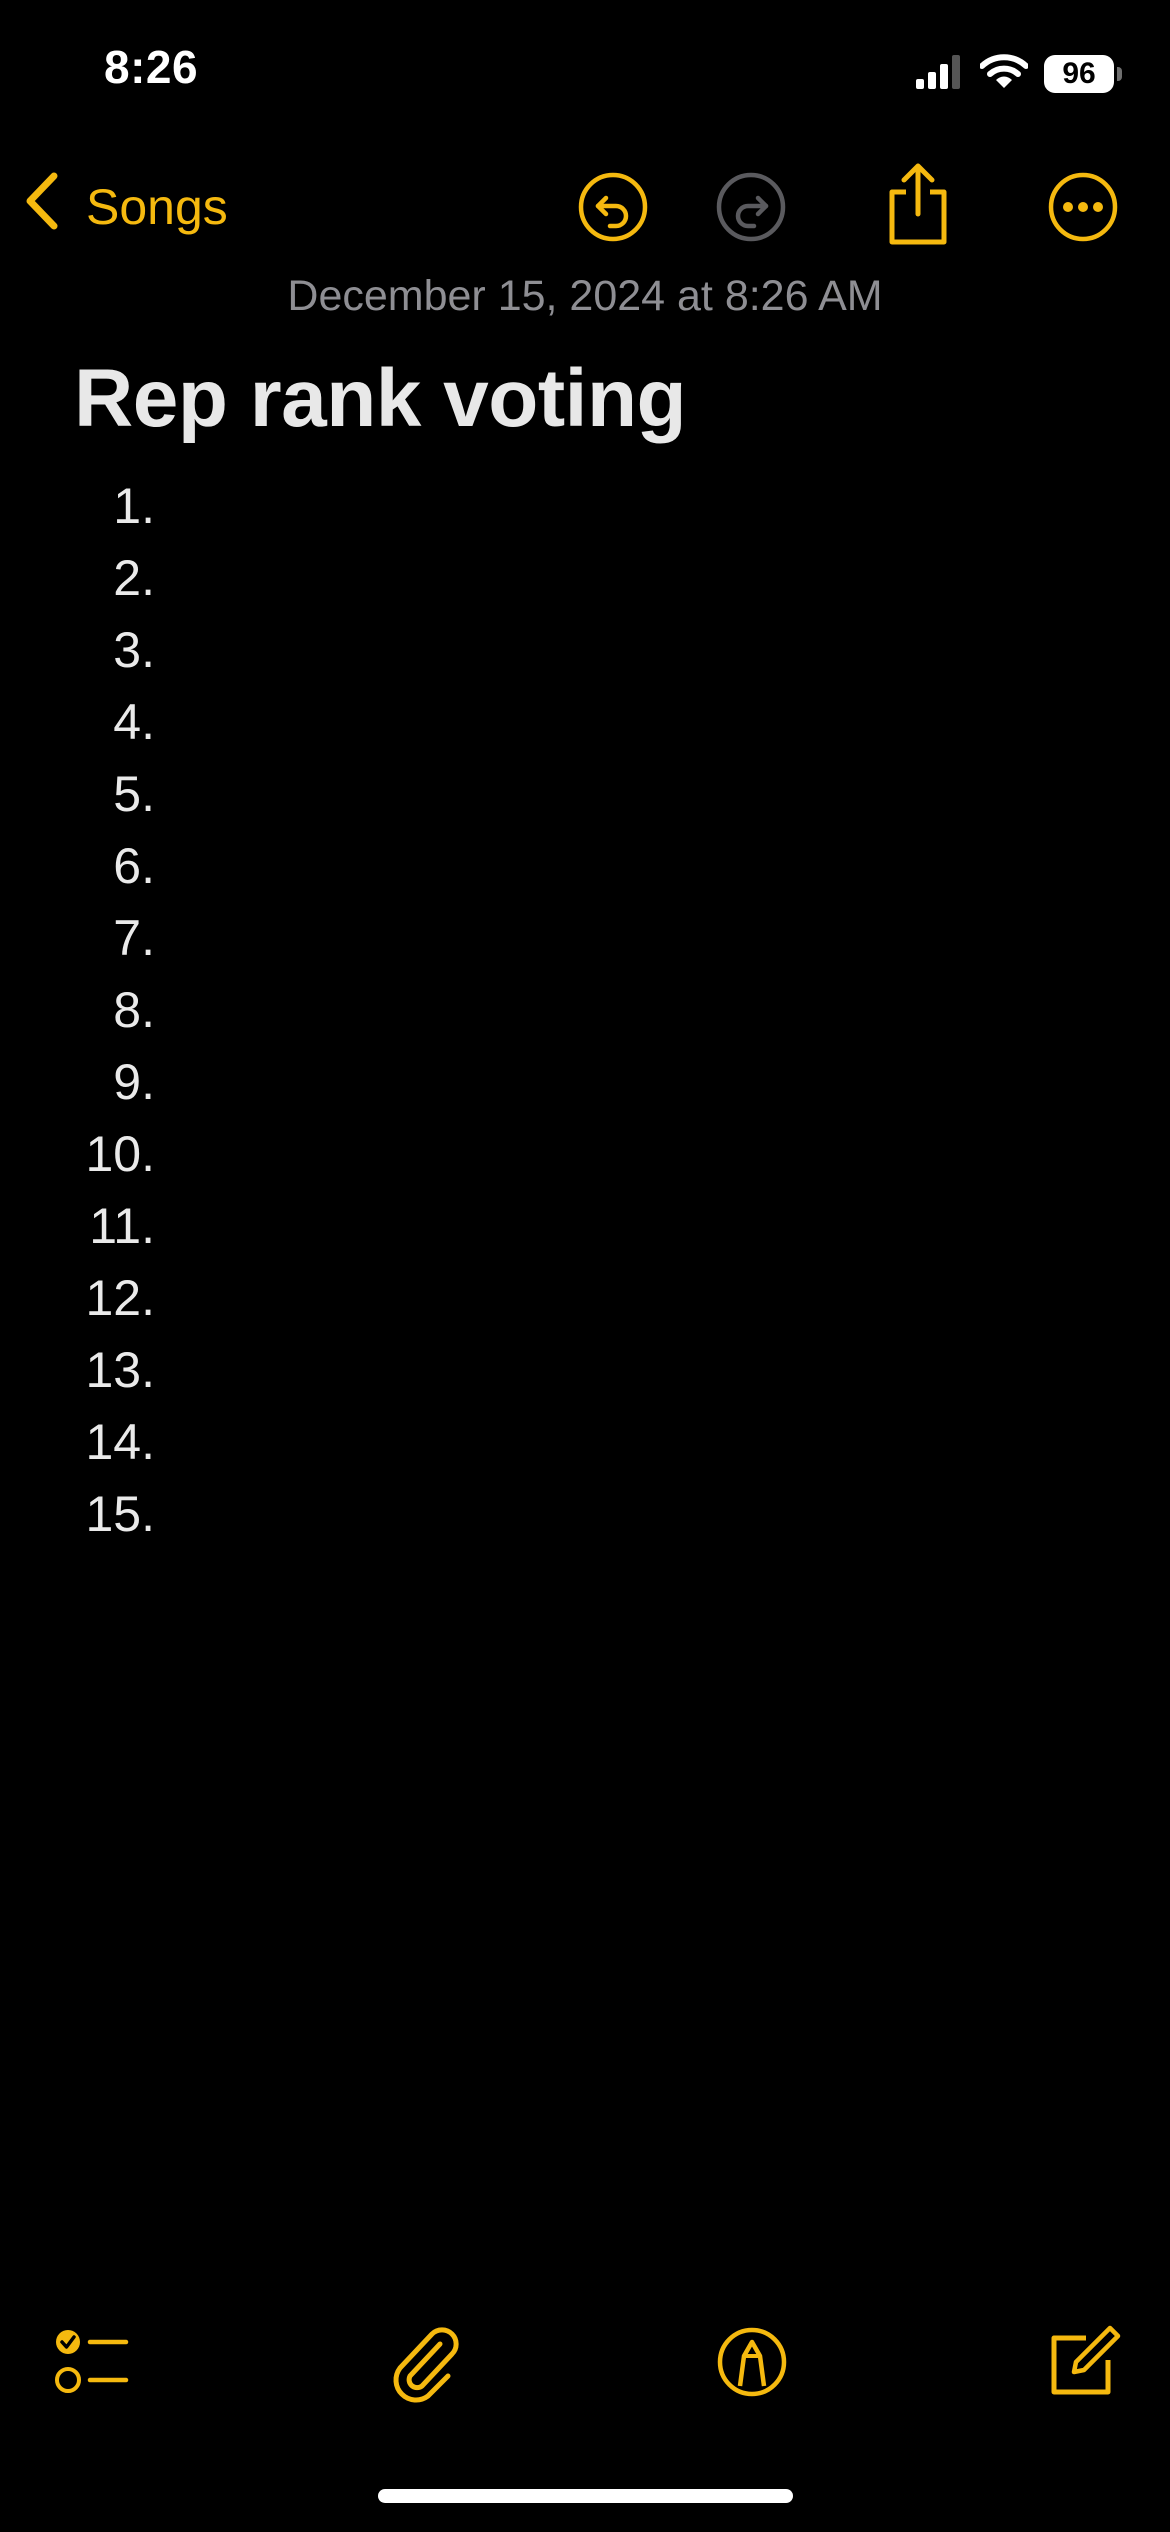  What do you see at coordinates (97, 1514) in the screenshot?
I see `list-item: 15.` at bounding box center [97, 1514].